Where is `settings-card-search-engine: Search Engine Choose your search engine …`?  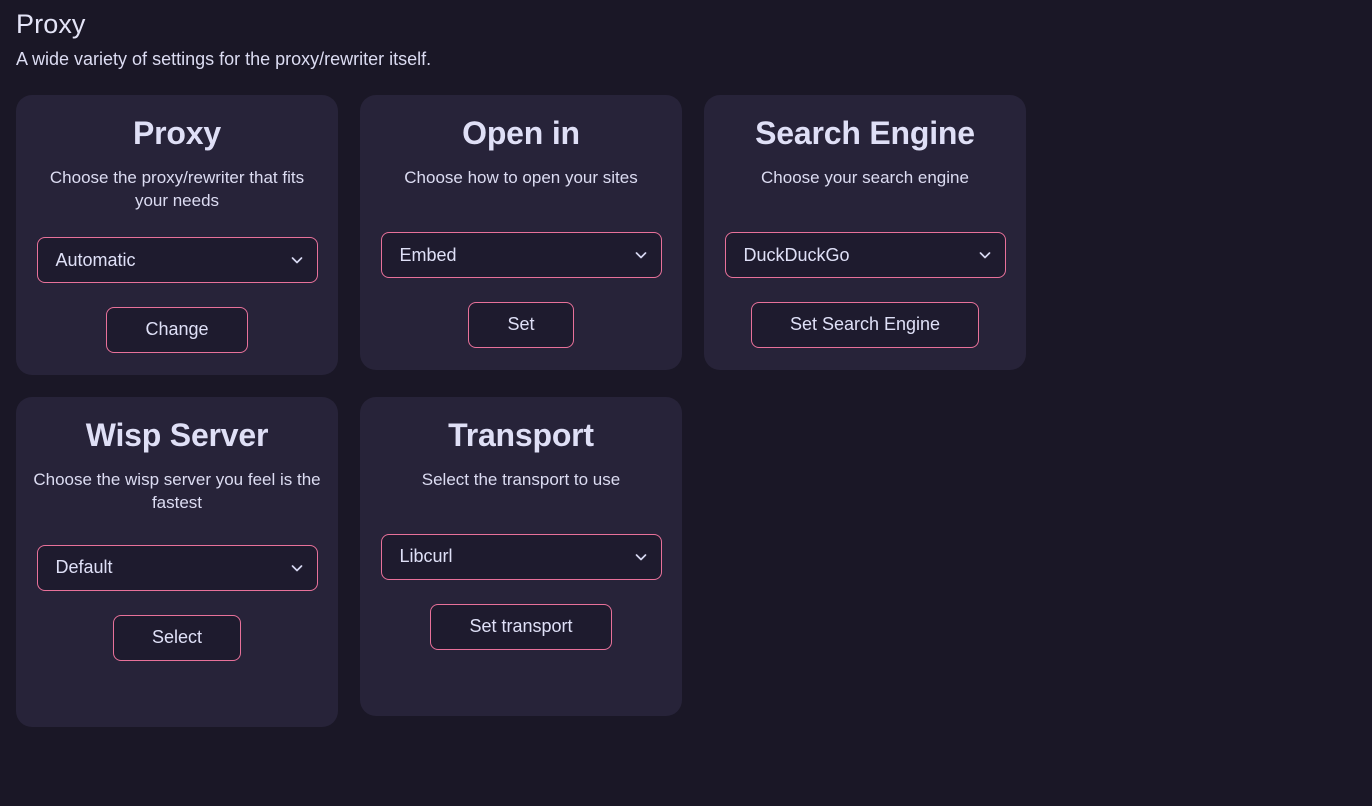 settings-card-search-engine: Search Engine Choose your search engine … is located at coordinates (865, 233).